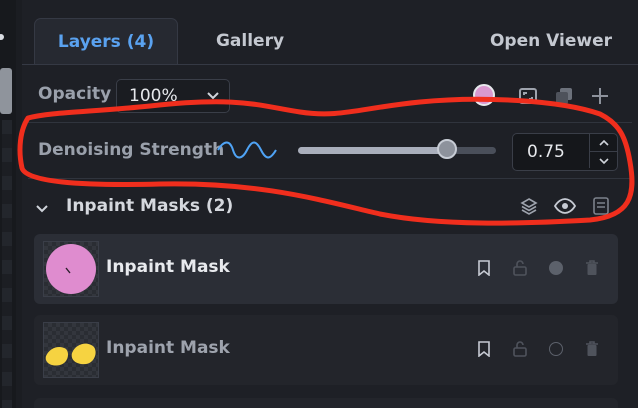 Image resolution: width=638 pixels, height=408 pixels. What do you see at coordinates (600, 96) in the screenshot?
I see `plus-icon` at bounding box center [600, 96].